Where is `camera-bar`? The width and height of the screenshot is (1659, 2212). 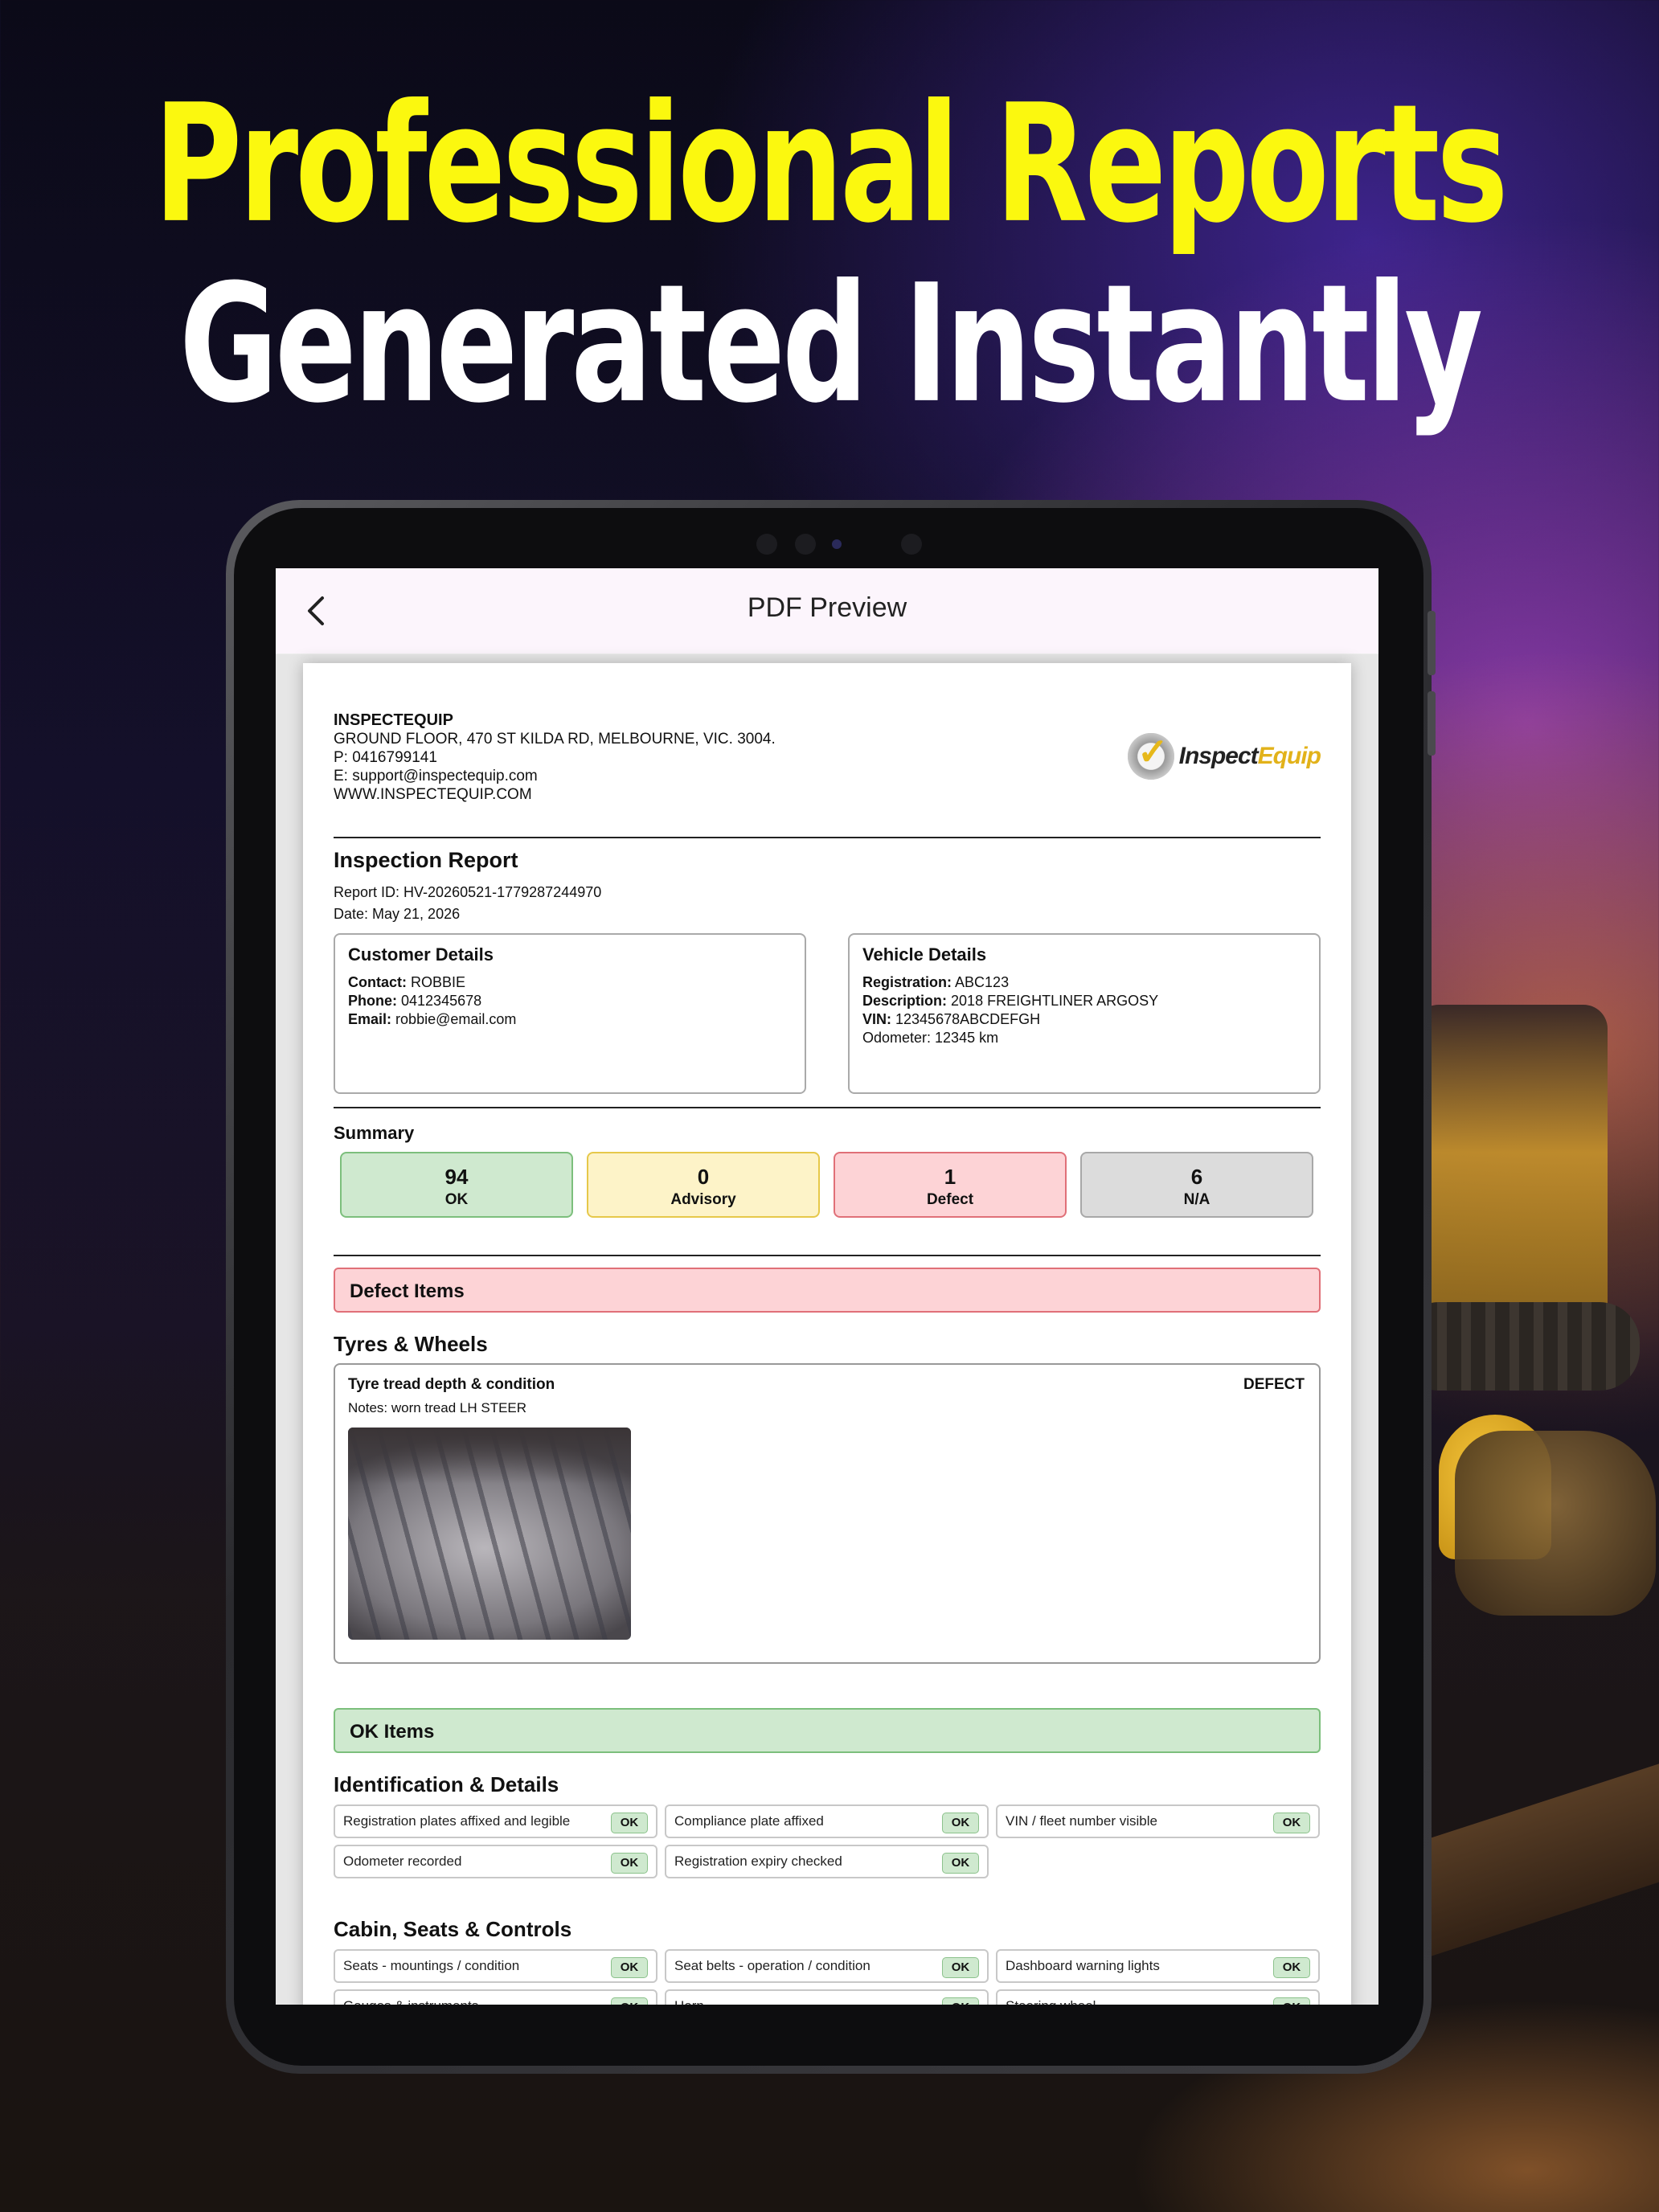
camera-bar is located at coordinates (844, 540).